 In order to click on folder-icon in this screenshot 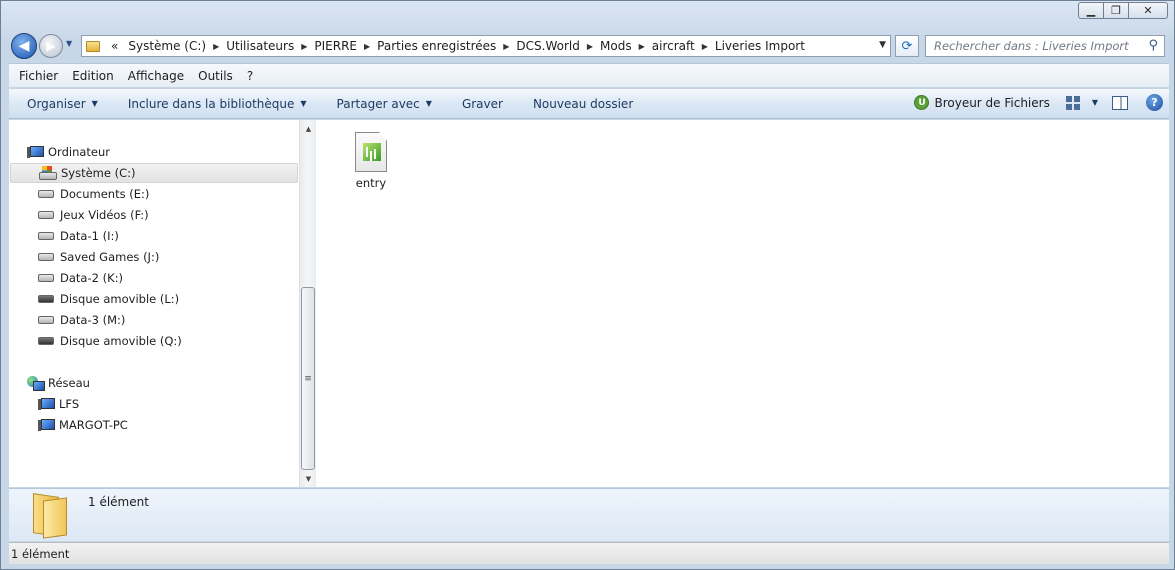, I will do `click(48, 516)`.